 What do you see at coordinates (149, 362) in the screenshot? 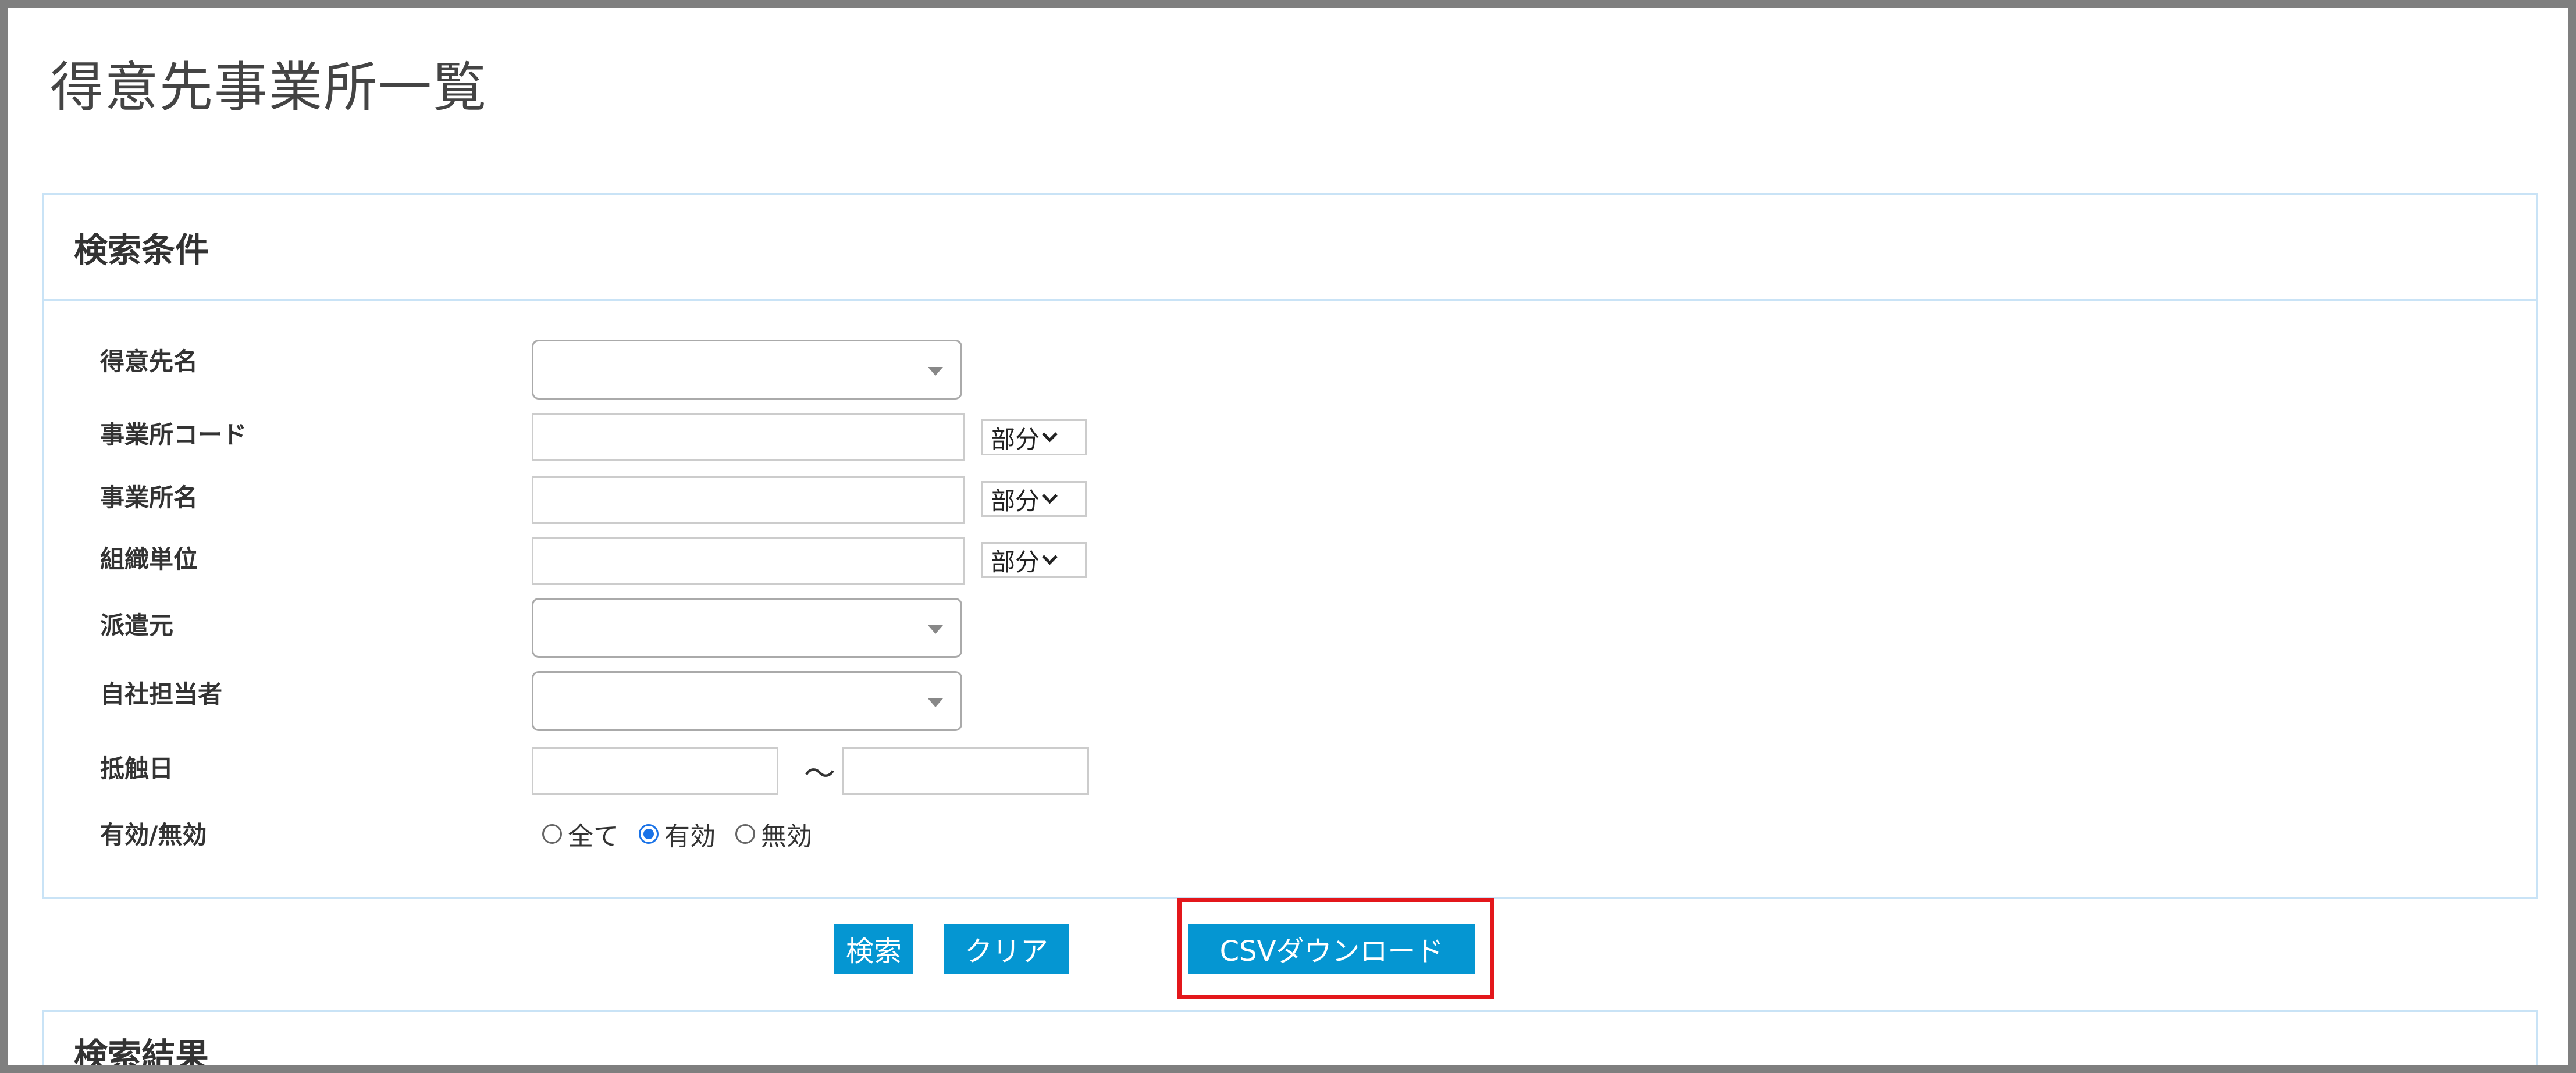
I see `customer-name-label: 得意先名` at bounding box center [149, 362].